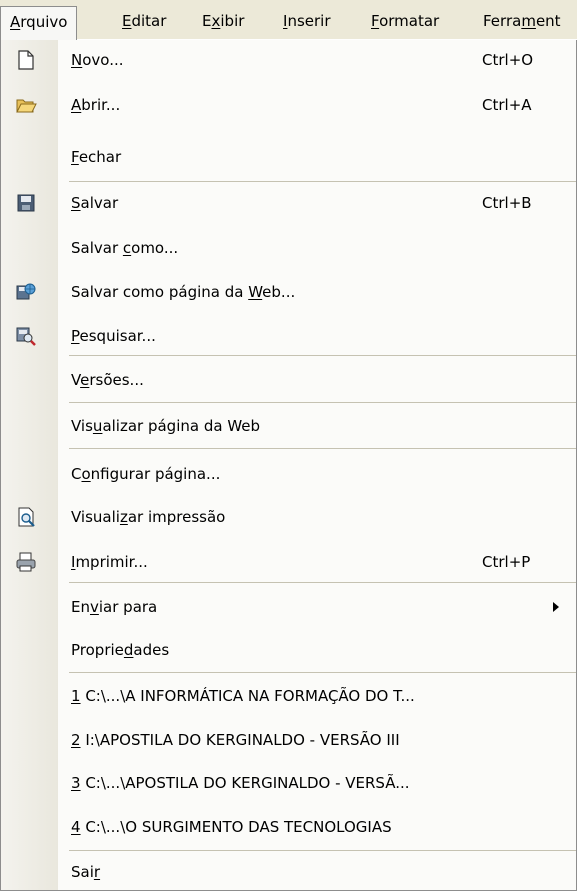 The height and width of the screenshot is (892, 577). Describe the element at coordinates (120, 650) in the screenshot. I see `item-label: Propriedades` at that location.